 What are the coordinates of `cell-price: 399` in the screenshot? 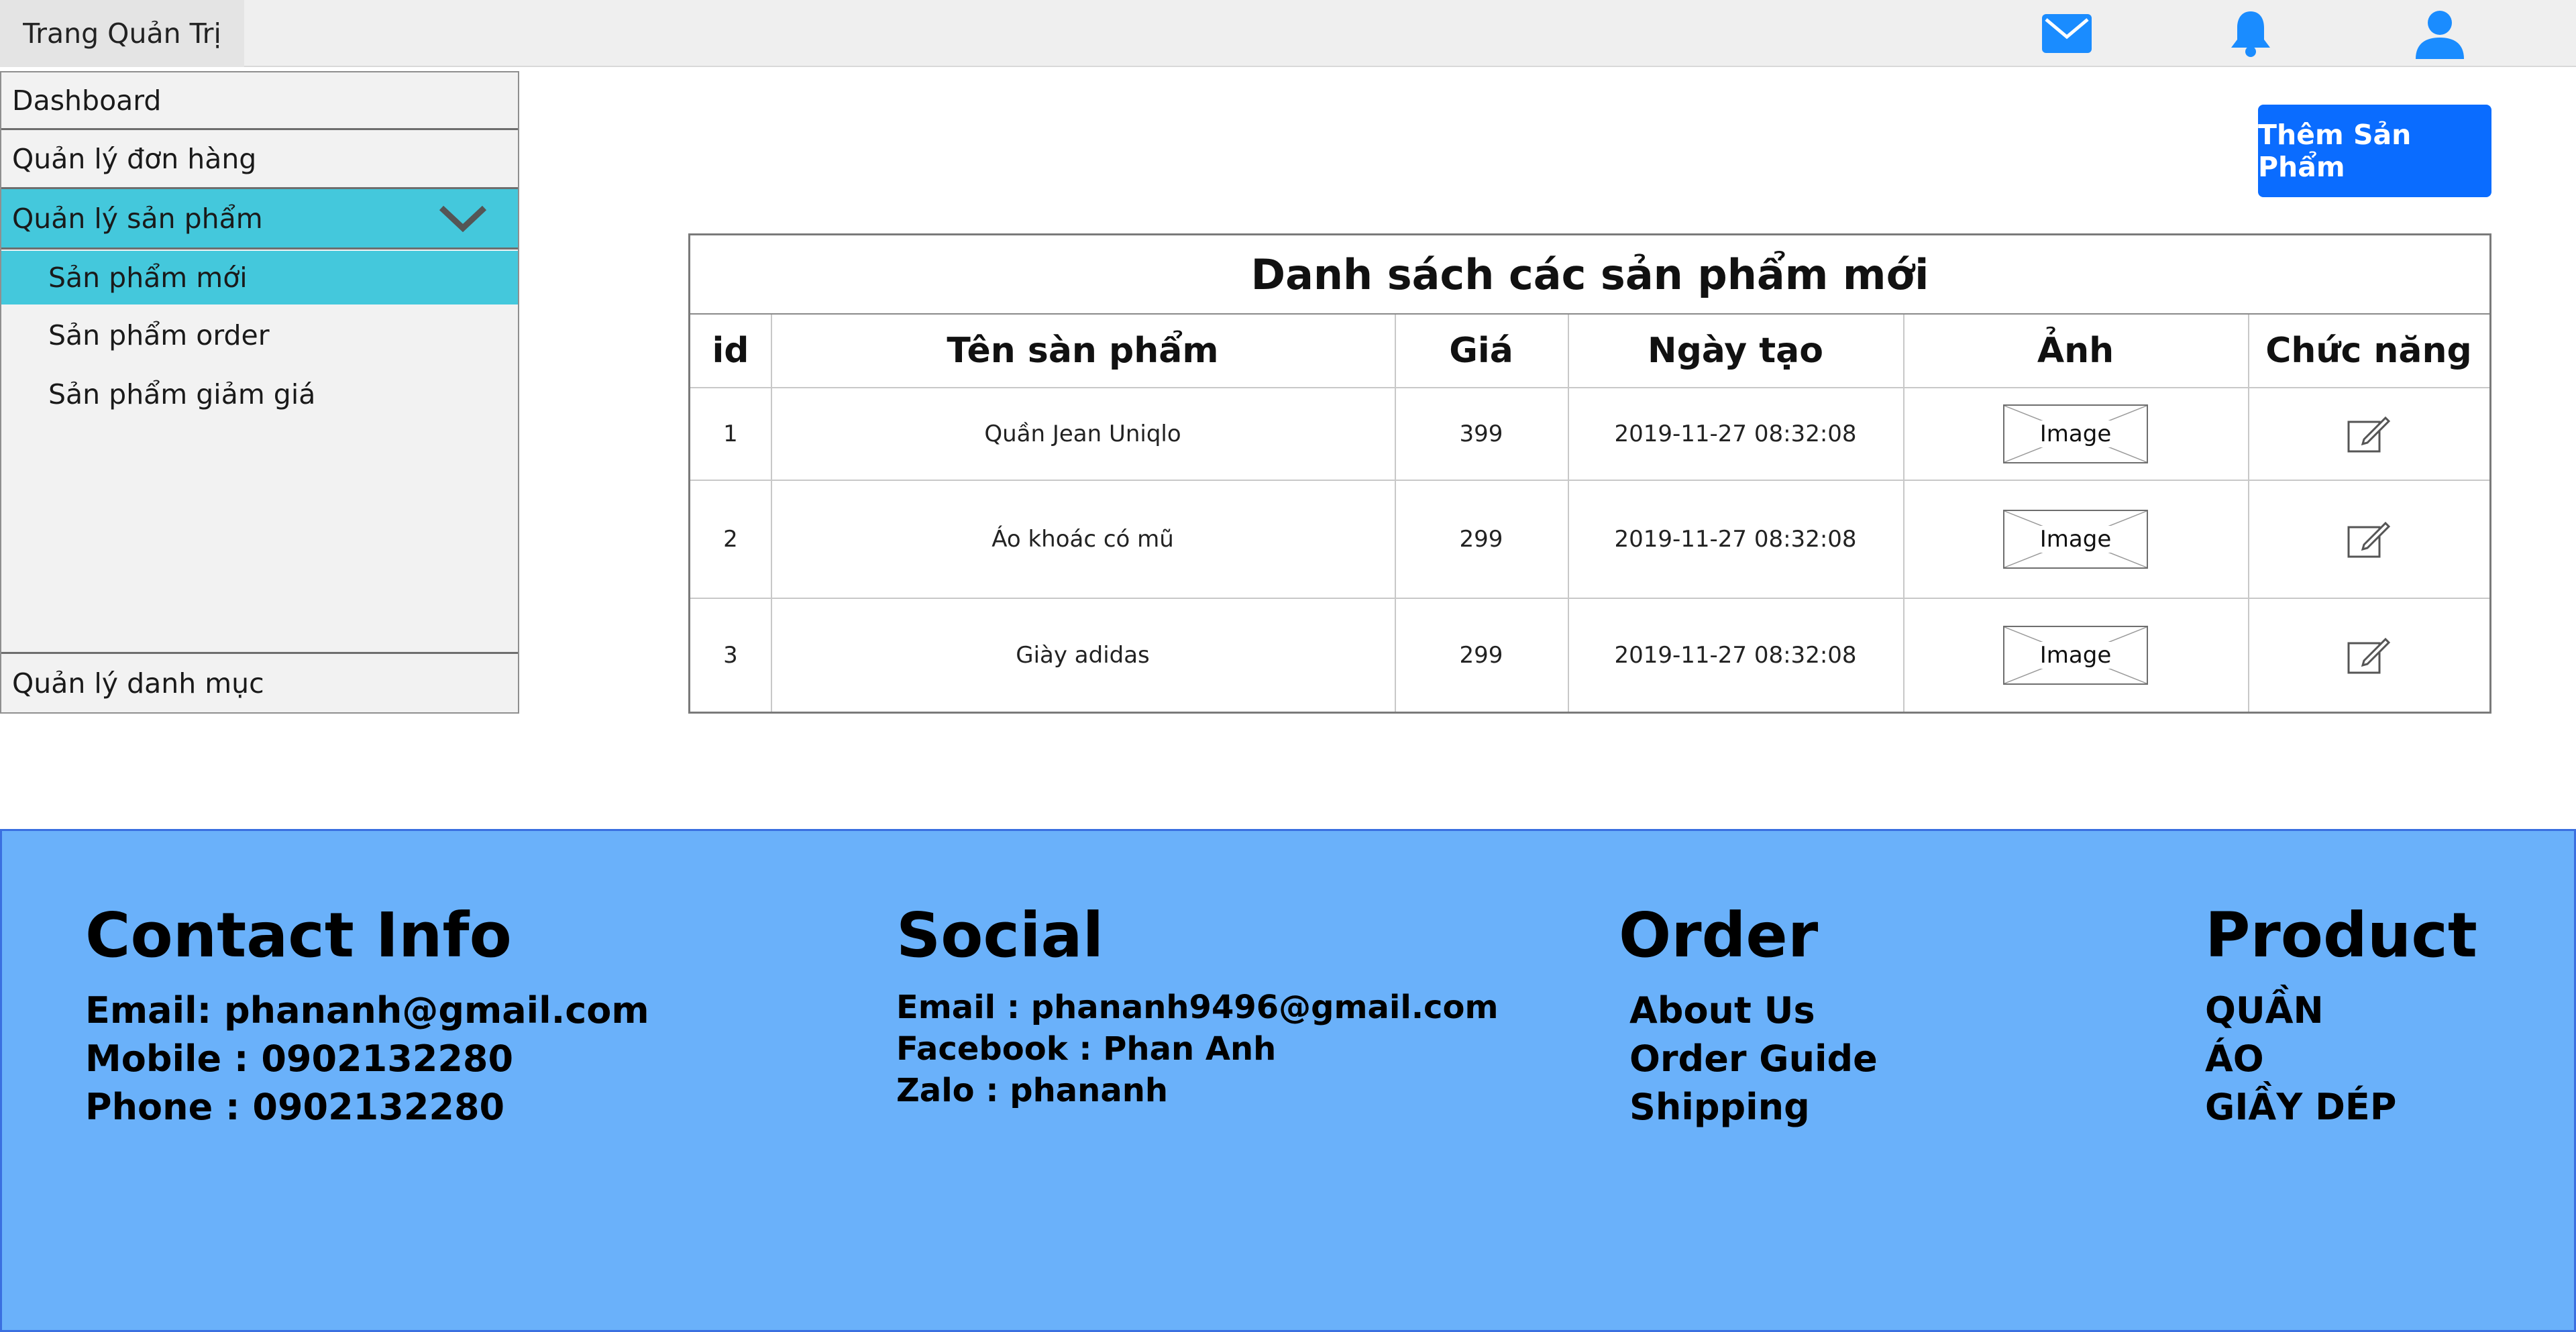 It's located at (1481, 434).